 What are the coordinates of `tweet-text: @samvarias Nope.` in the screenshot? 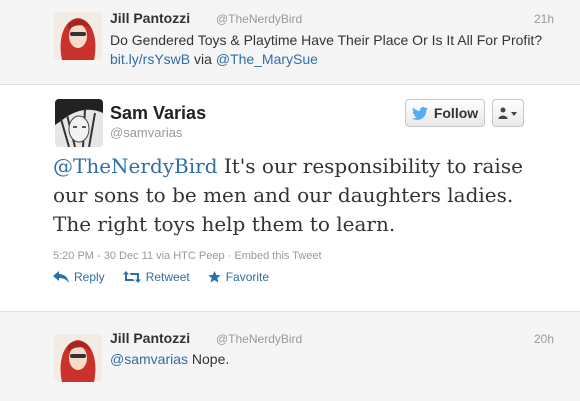 It's located at (169, 359).